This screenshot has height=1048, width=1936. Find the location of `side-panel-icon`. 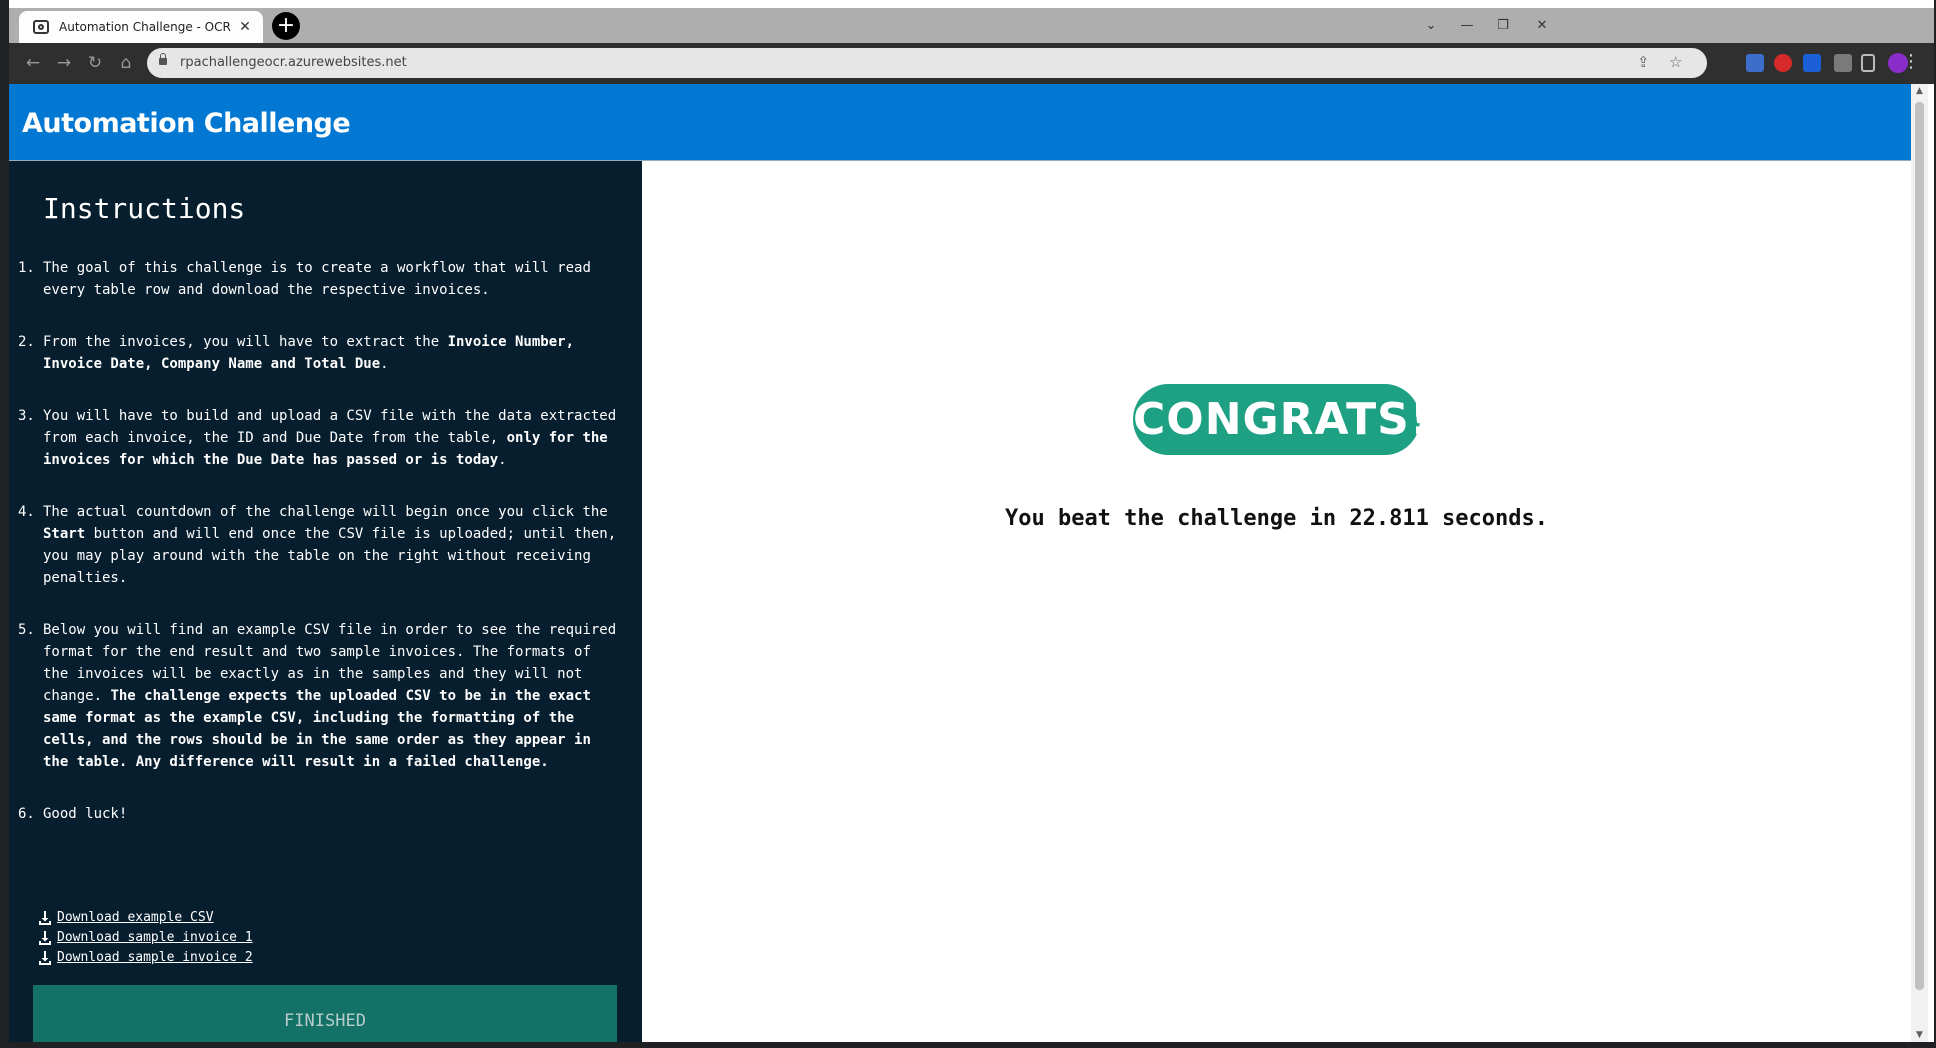

side-panel-icon is located at coordinates (1868, 63).